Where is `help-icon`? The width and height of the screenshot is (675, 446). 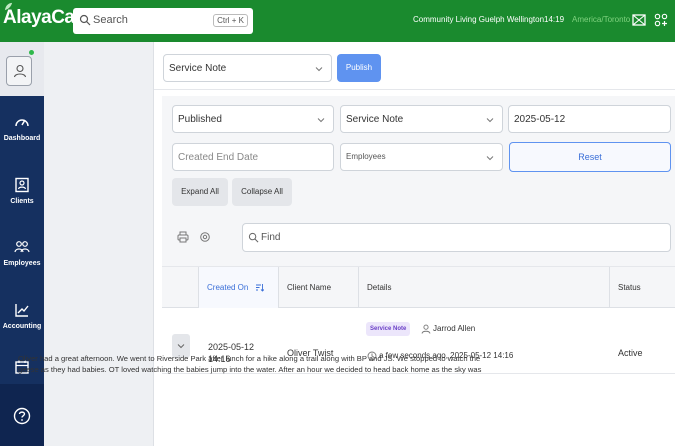
help-icon is located at coordinates (22, 416).